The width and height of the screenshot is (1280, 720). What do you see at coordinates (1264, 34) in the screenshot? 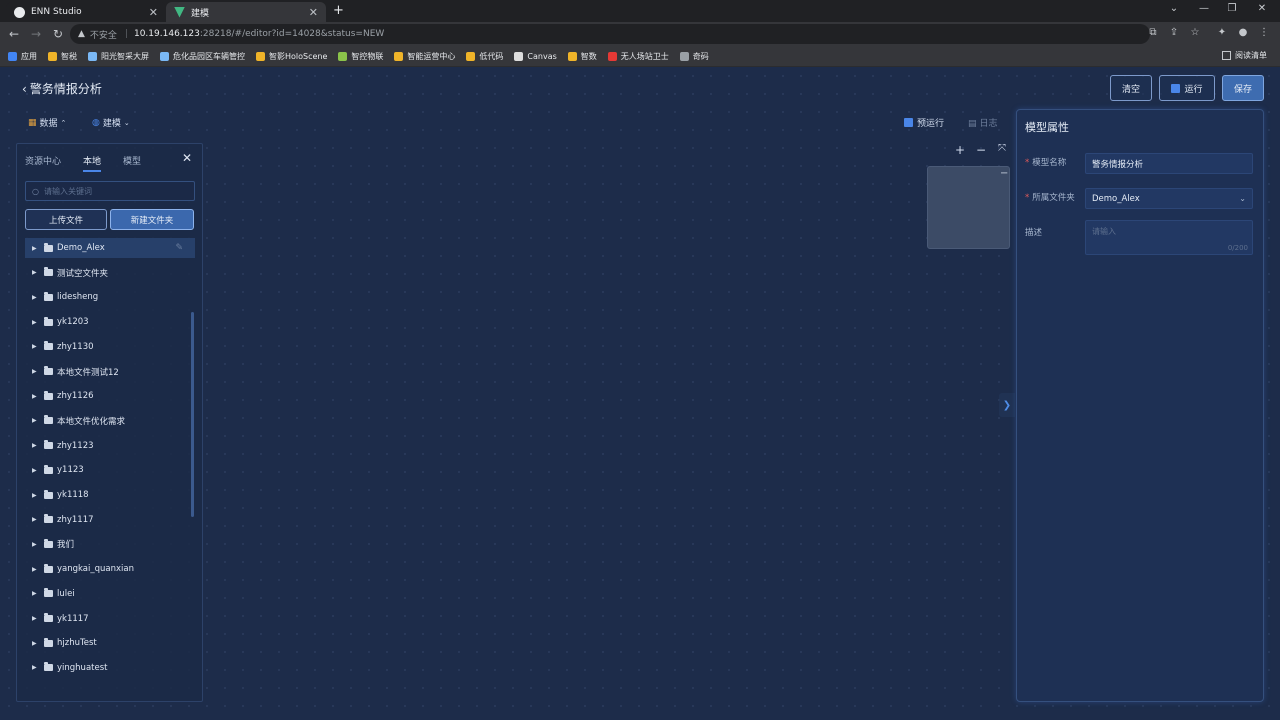
I see `menu-icon: ⋮` at bounding box center [1264, 34].